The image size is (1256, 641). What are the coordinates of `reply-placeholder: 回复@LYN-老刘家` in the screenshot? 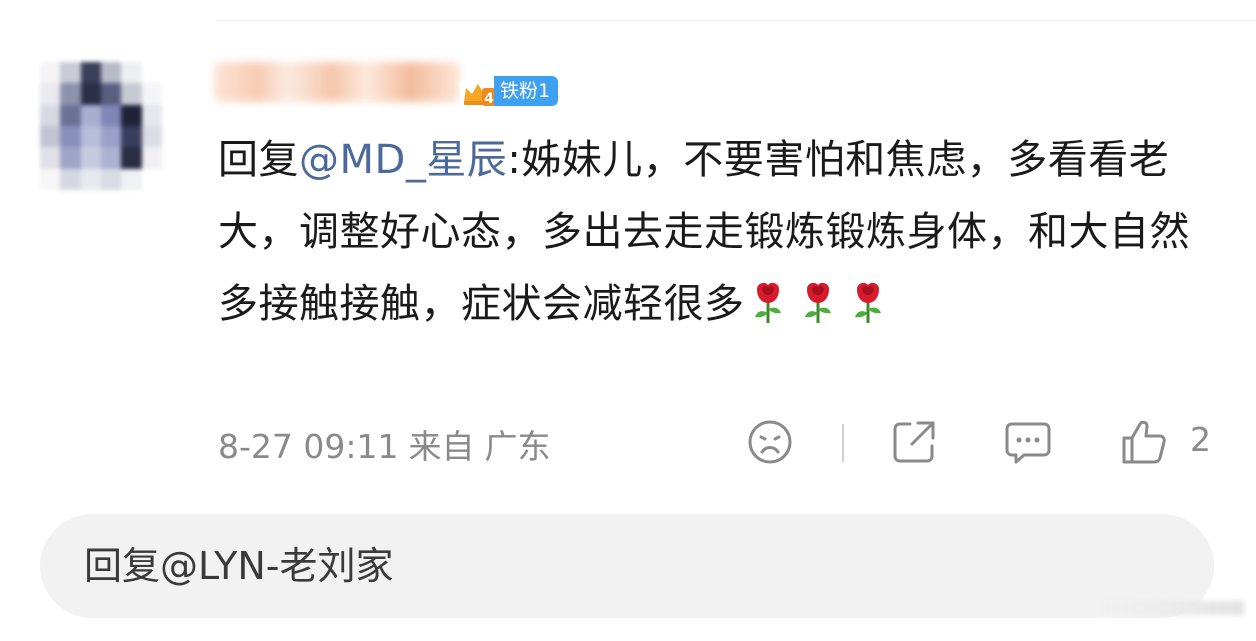 It's located at (239, 566).